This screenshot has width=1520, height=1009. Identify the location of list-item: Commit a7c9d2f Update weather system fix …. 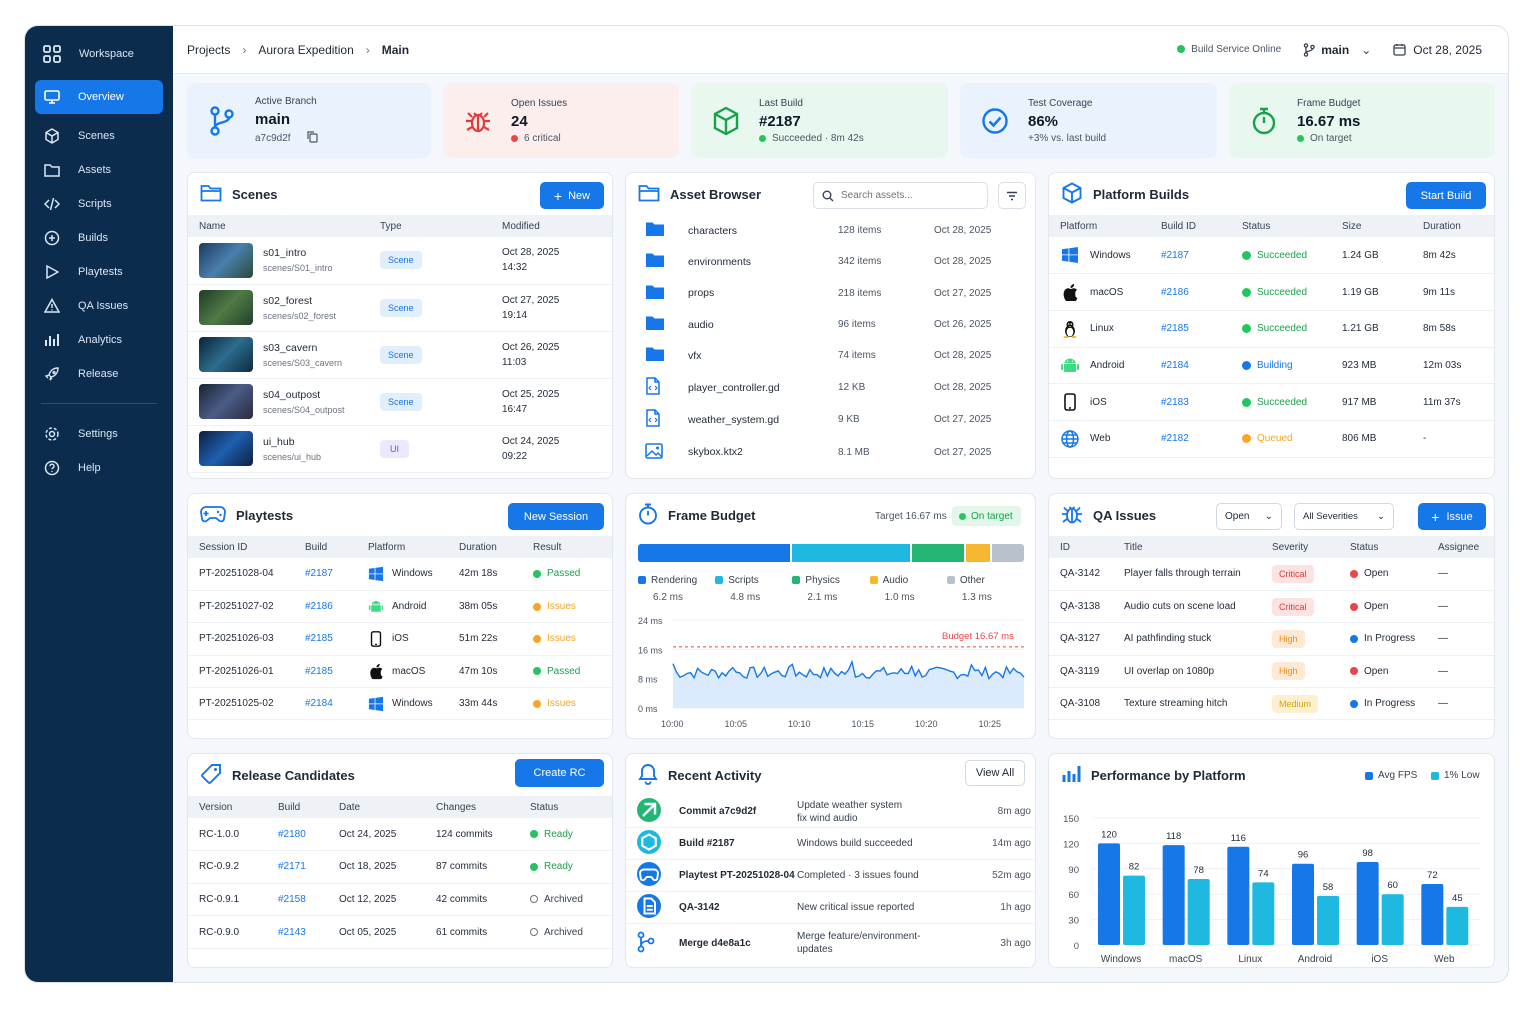
(830, 812).